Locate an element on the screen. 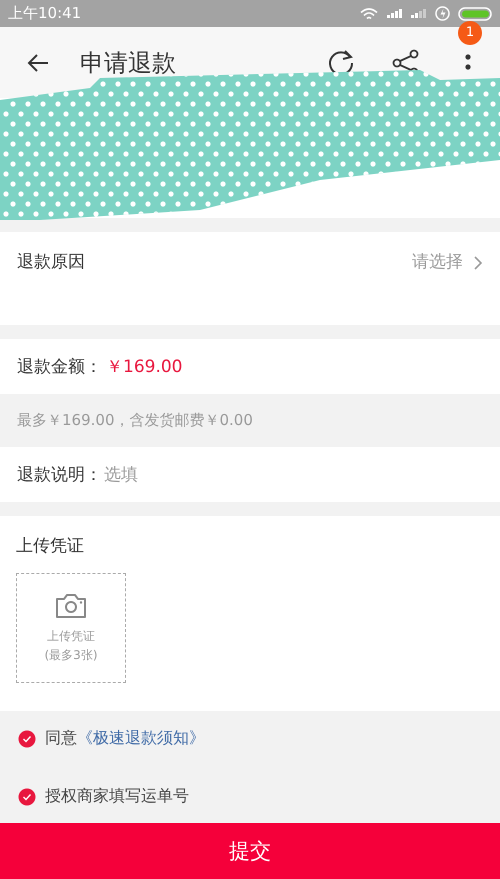 The width and height of the screenshot is (500, 879). wifi-icon is located at coordinates (369, 13).